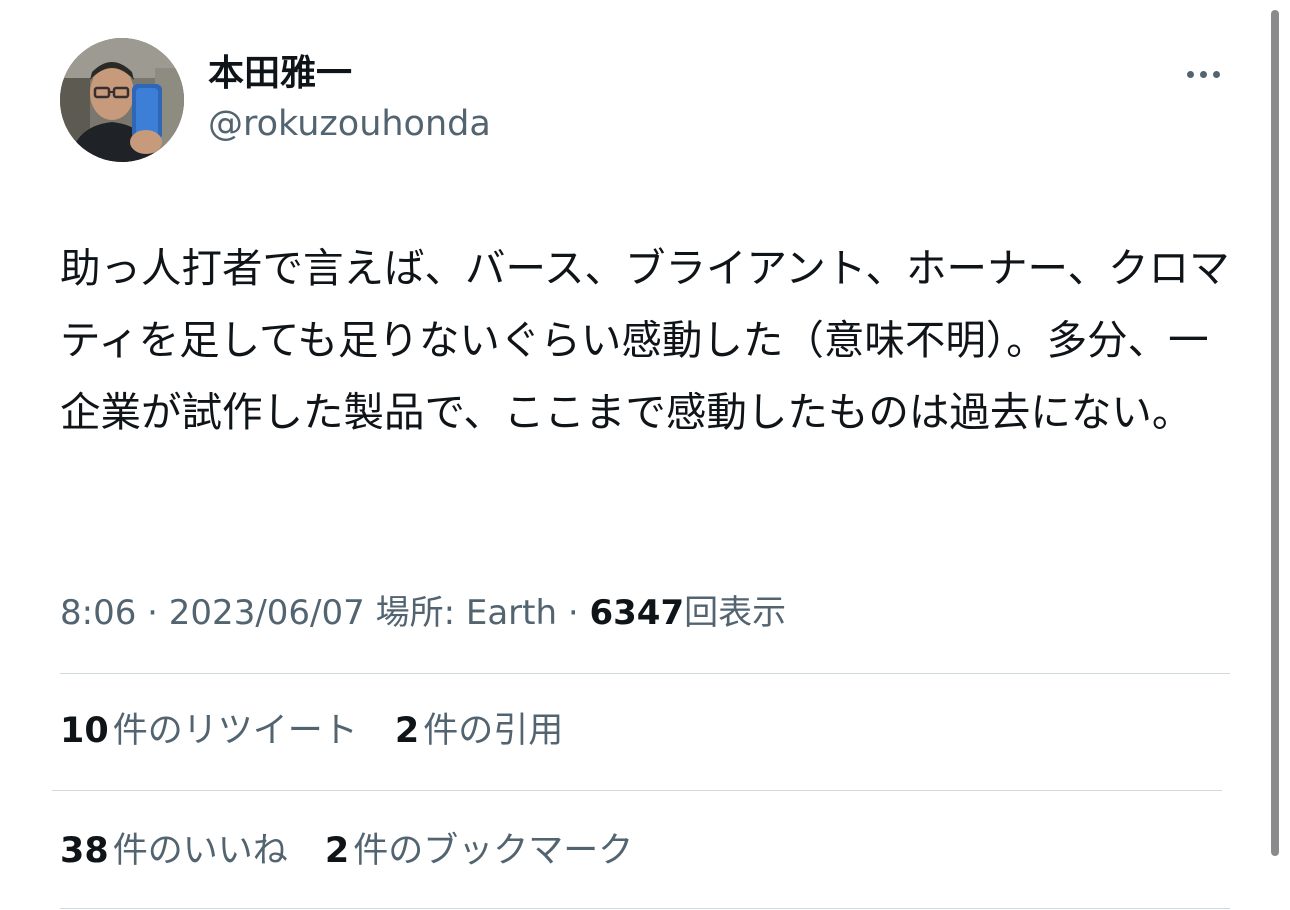 This screenshot has height=910, width=1290. Describe the element at coordinates (337, 851) in the screenshot. I see `bookmarks-count: 2` at that location.